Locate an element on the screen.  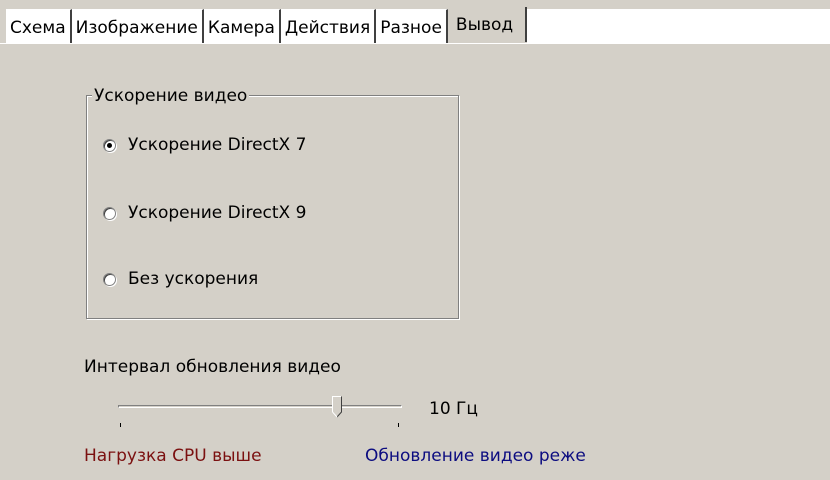
tab-strip-border is located at coordinates (415, 43).